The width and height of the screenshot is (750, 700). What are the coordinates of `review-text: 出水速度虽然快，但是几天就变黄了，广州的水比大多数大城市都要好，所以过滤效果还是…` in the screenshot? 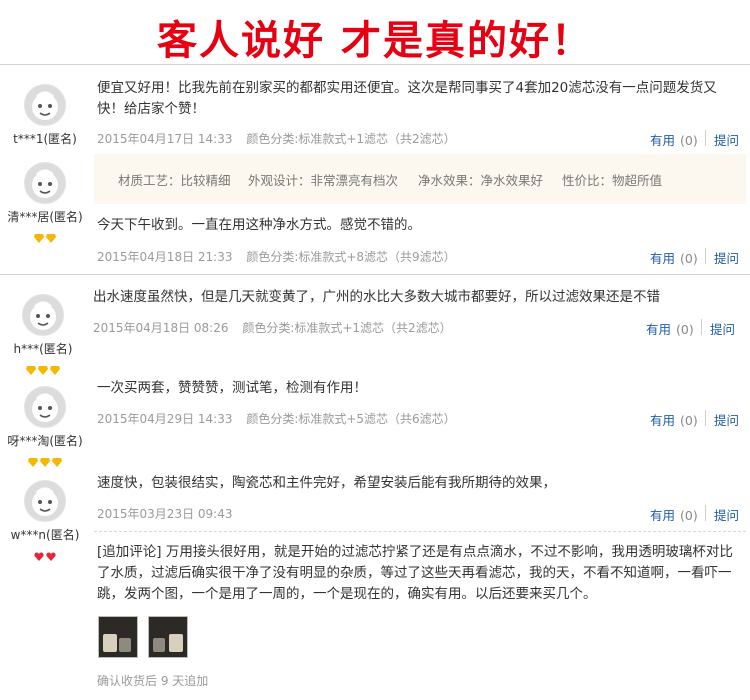 It's located at (376, 297).